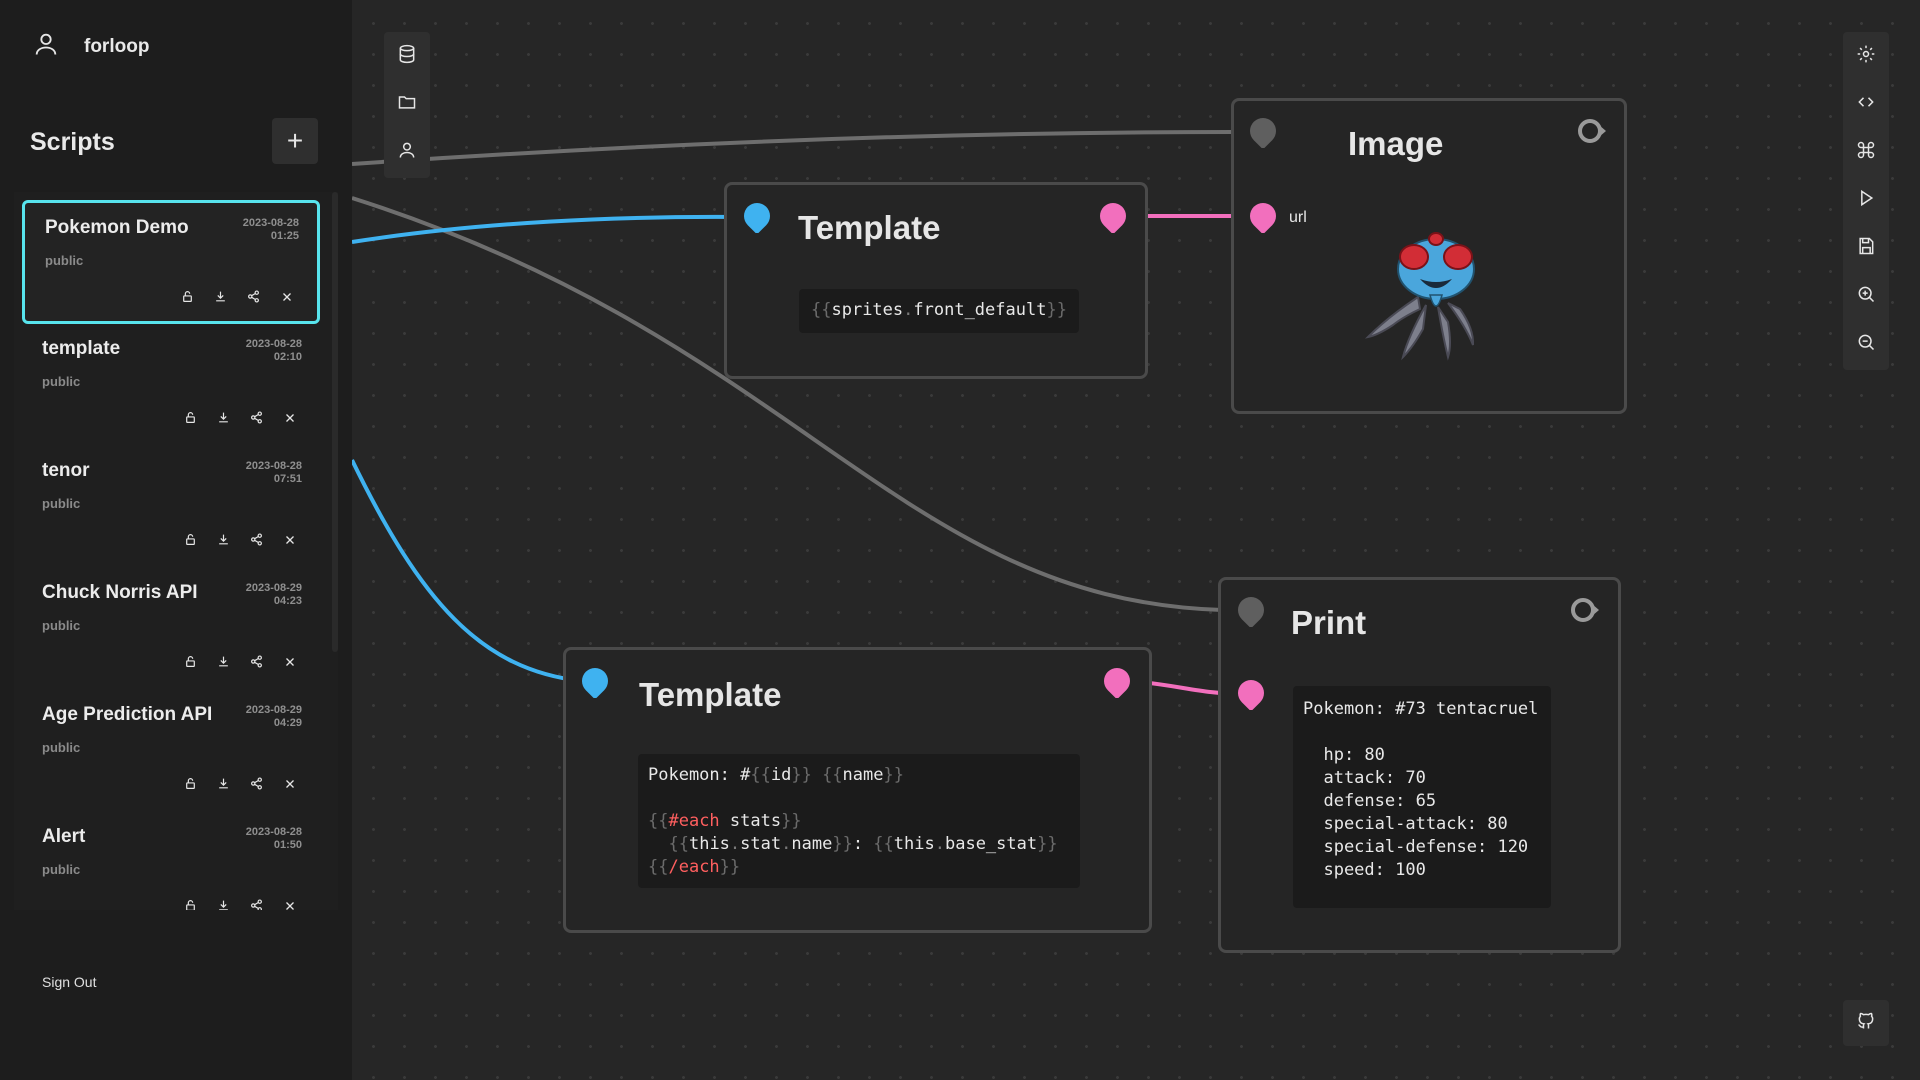  I want to click on script-name: Age Prediction API, so click(127, 714).